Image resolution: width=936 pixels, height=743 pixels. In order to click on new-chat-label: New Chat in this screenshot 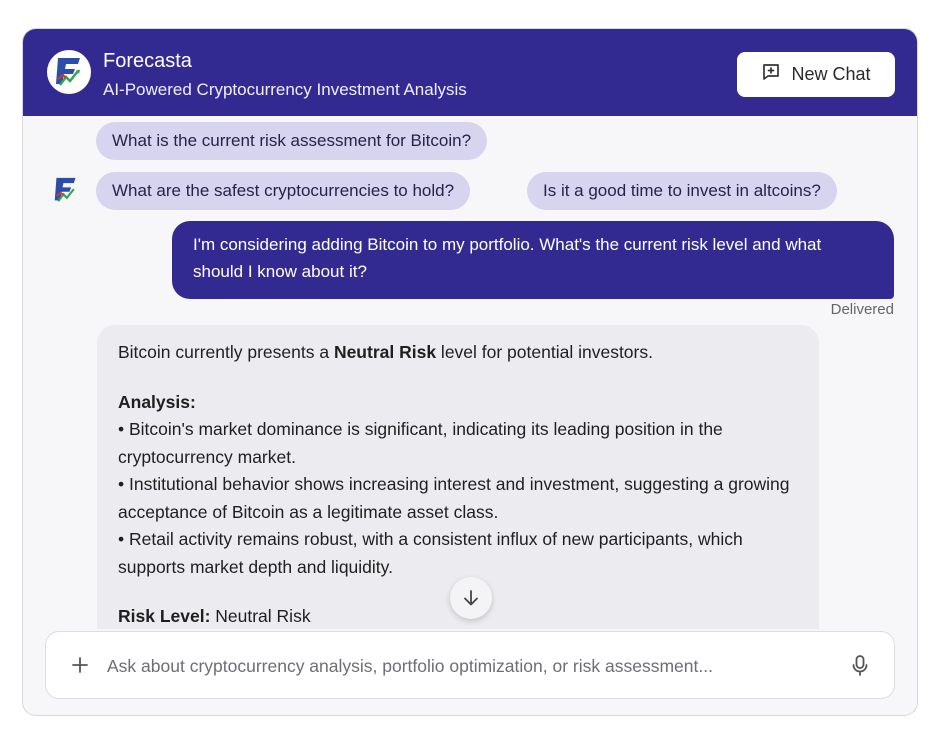, I will do `click(831, 74)`.